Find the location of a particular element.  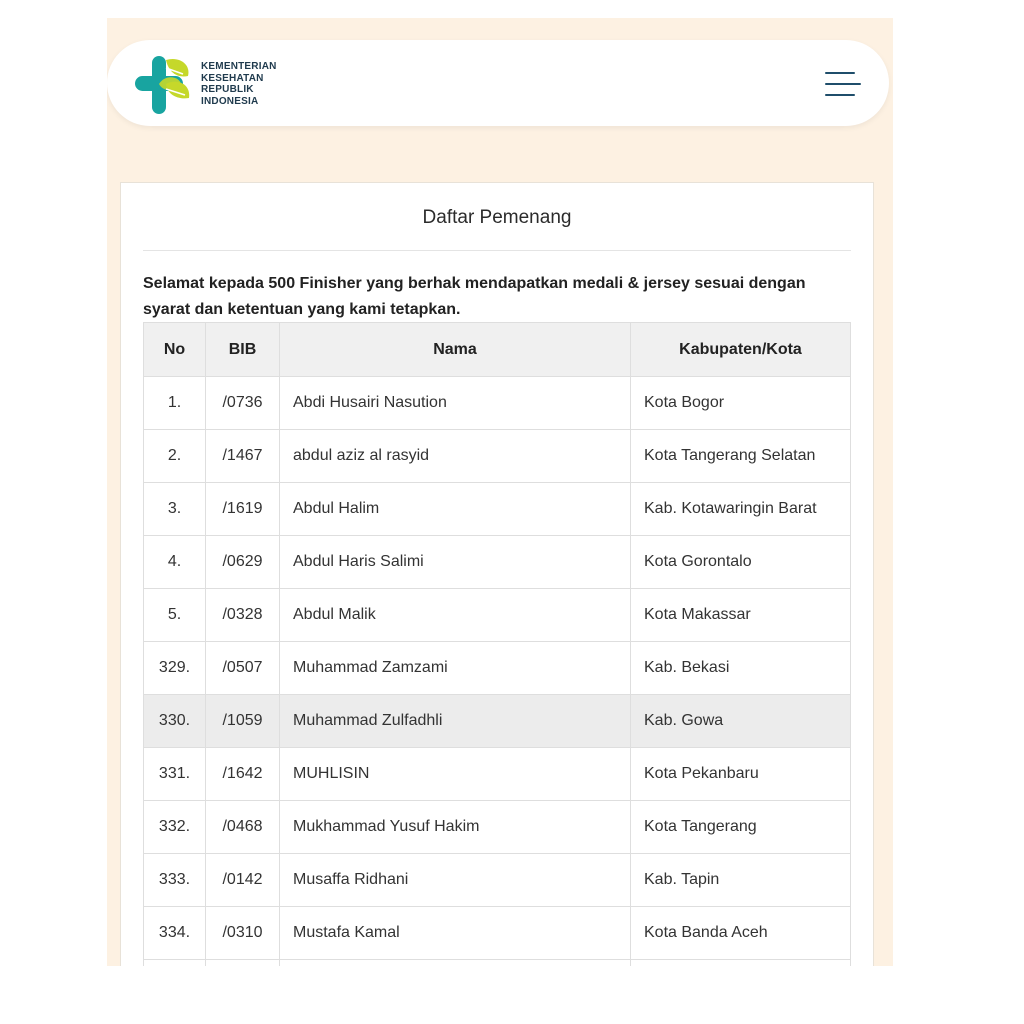

table-row: 334./0310 Mustafa Kamal Kota Banda Aceh is located at coordinates (497, 933).